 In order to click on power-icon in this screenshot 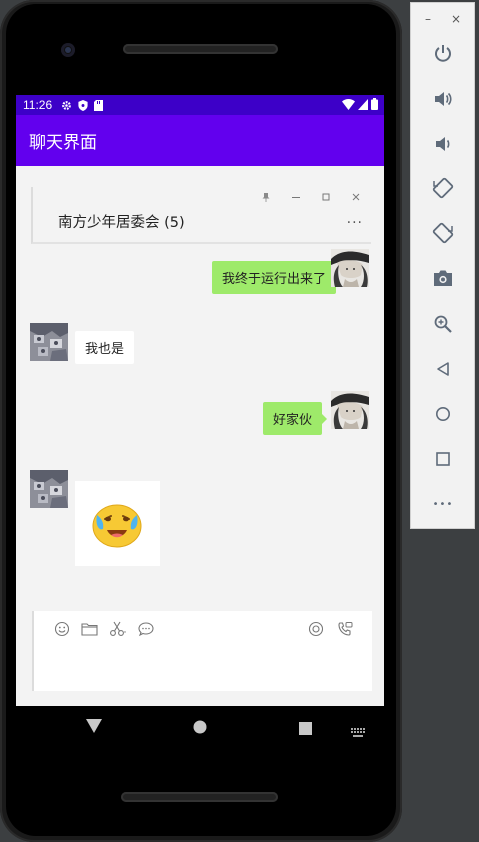, I will do `click(443, 53)`.